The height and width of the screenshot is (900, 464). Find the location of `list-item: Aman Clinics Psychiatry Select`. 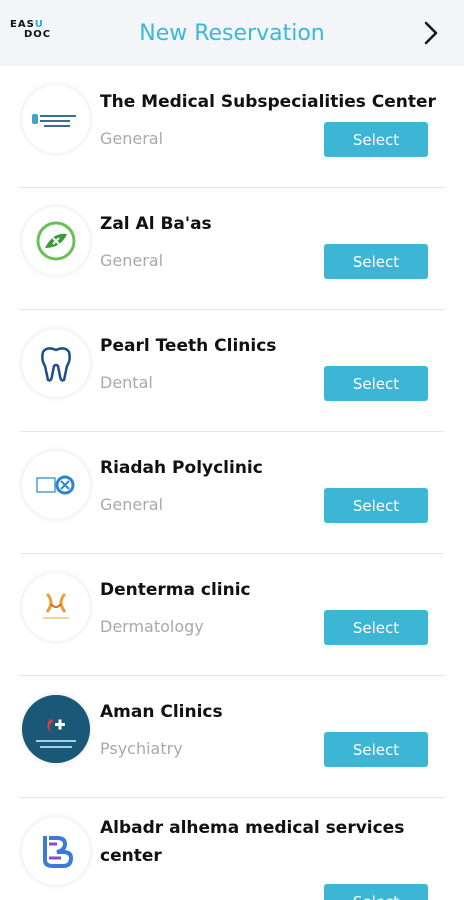

list-item: Aman Clinics Psychiatry Select is located at coordinates (232, 737).